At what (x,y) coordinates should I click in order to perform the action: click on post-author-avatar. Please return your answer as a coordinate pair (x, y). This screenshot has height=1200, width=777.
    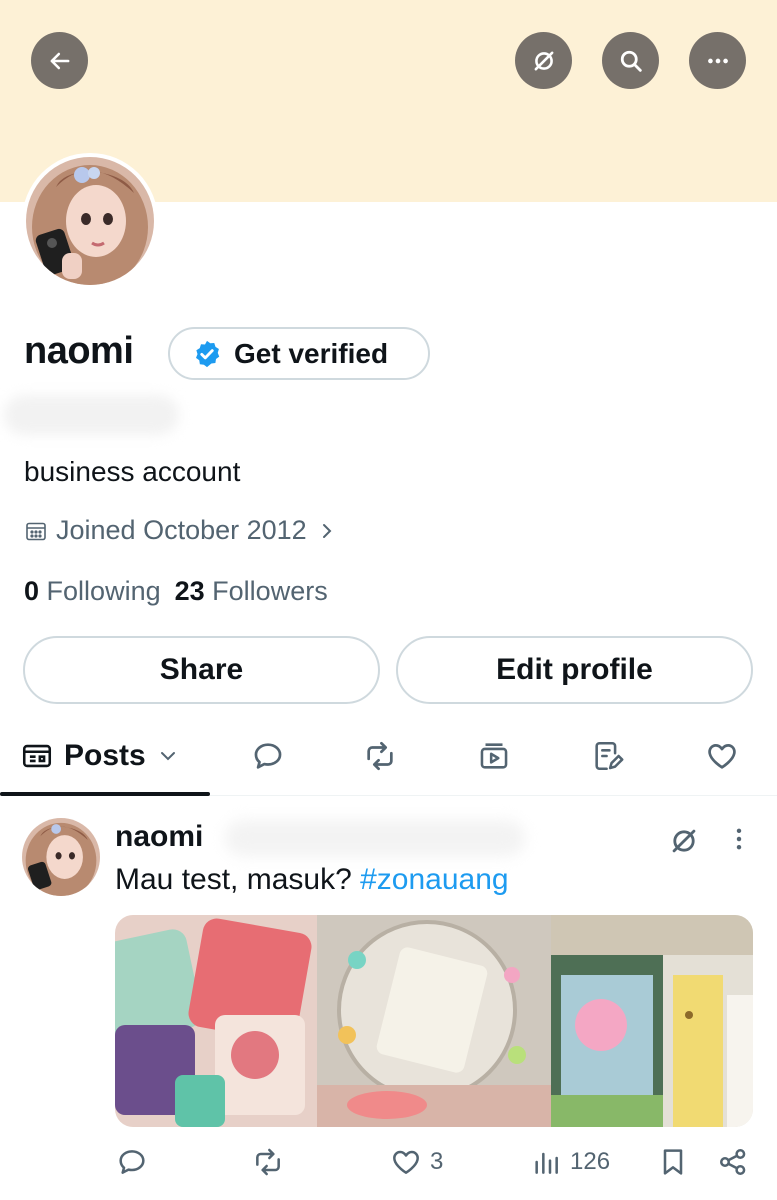
    Looking at the image, I should click on (61, 857).